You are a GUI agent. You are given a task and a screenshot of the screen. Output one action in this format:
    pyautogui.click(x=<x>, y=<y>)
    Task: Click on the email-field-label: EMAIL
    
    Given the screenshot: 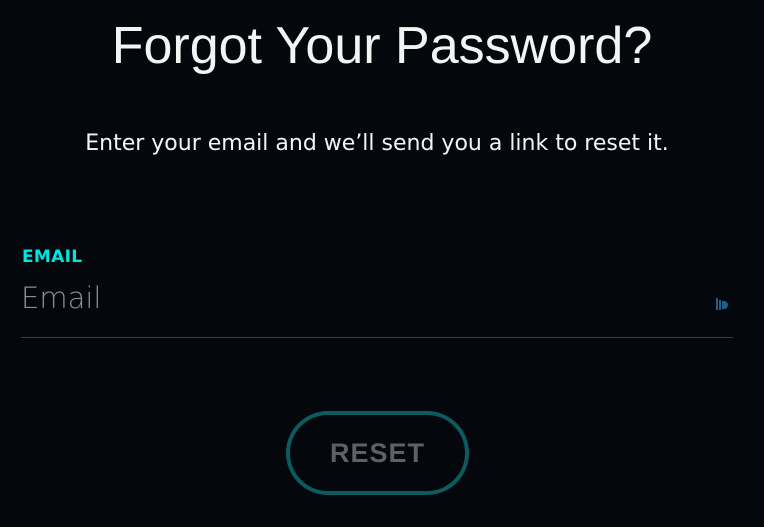 What is the action you would take?
    pyautogui.click(x=52, y=257)
    